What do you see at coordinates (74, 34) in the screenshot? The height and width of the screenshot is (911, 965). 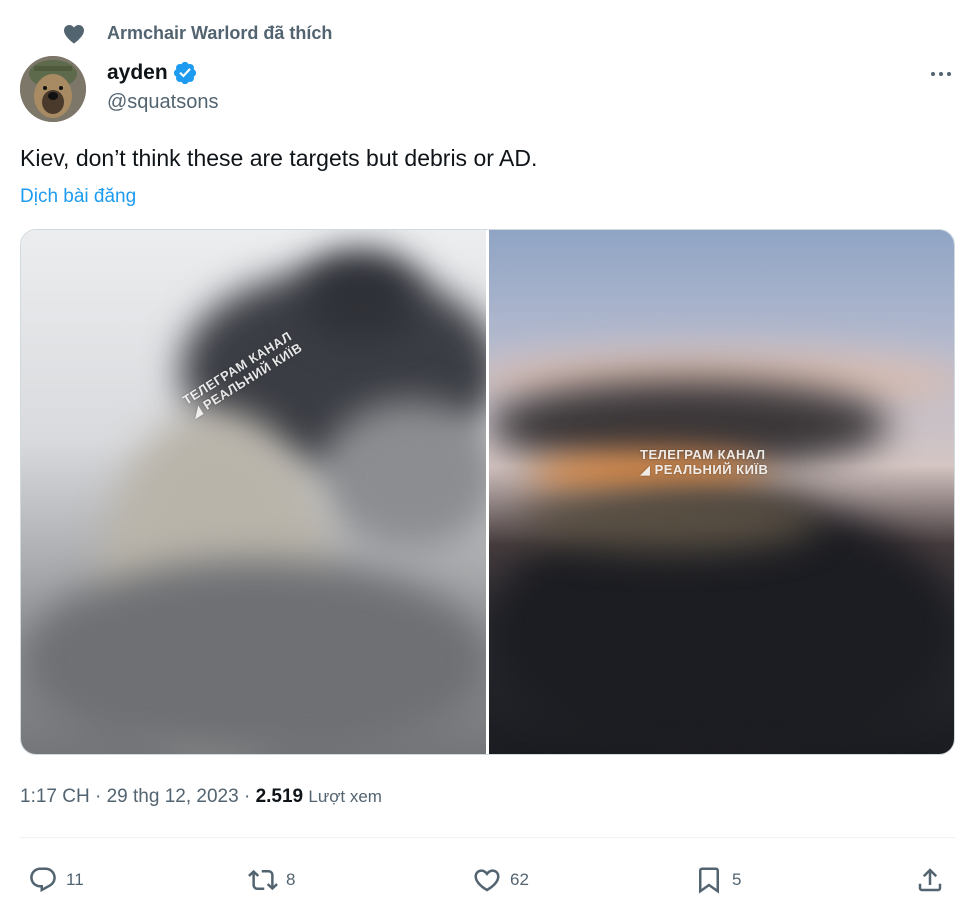 I see `heart-icon` at bounding box center [74, 34].